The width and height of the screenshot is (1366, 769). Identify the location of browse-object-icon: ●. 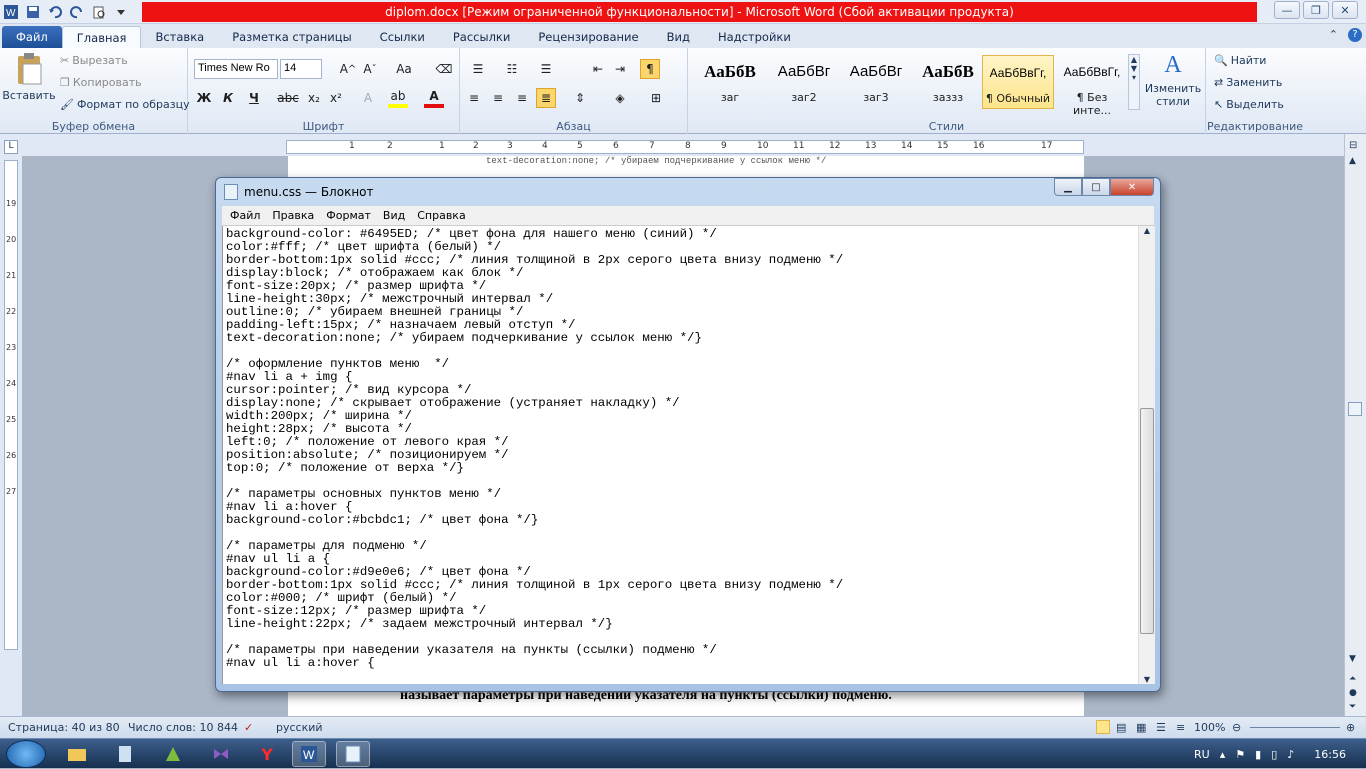
(1353, 693).